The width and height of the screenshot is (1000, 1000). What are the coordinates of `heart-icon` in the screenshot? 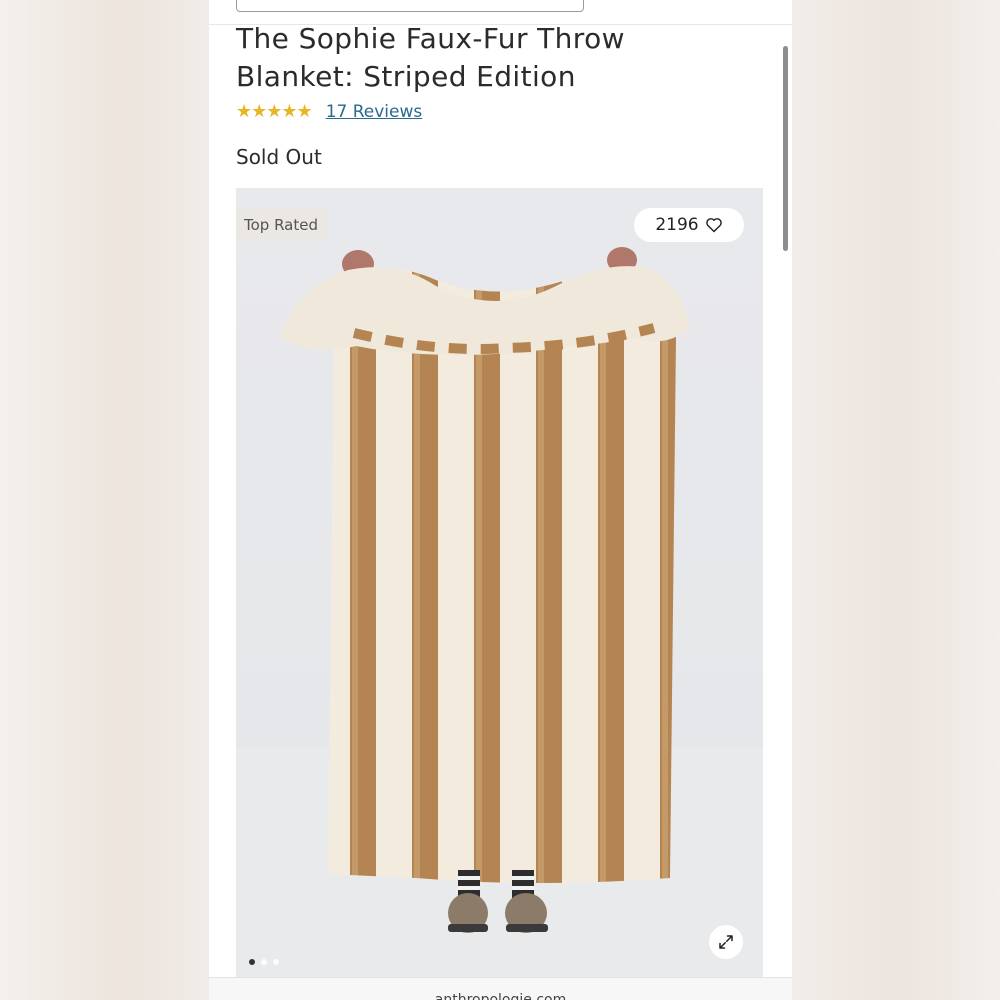 It's located at (713, 225).